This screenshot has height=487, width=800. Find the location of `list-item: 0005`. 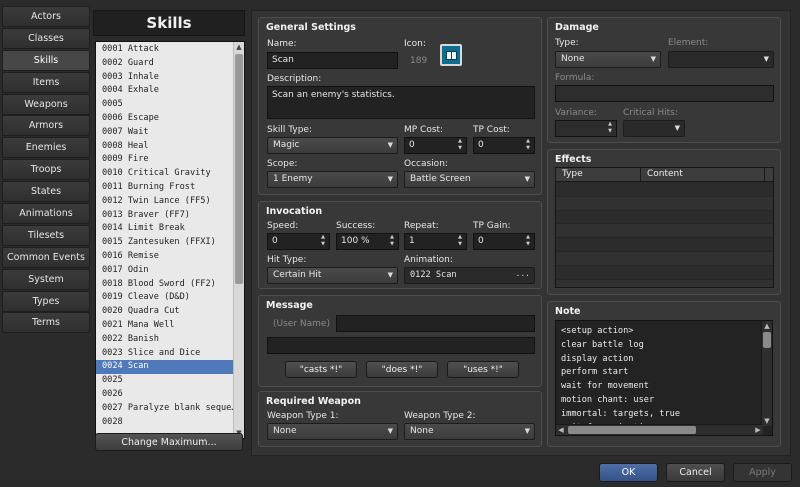

list-item: 0005 is located at coordinates (165, 105).